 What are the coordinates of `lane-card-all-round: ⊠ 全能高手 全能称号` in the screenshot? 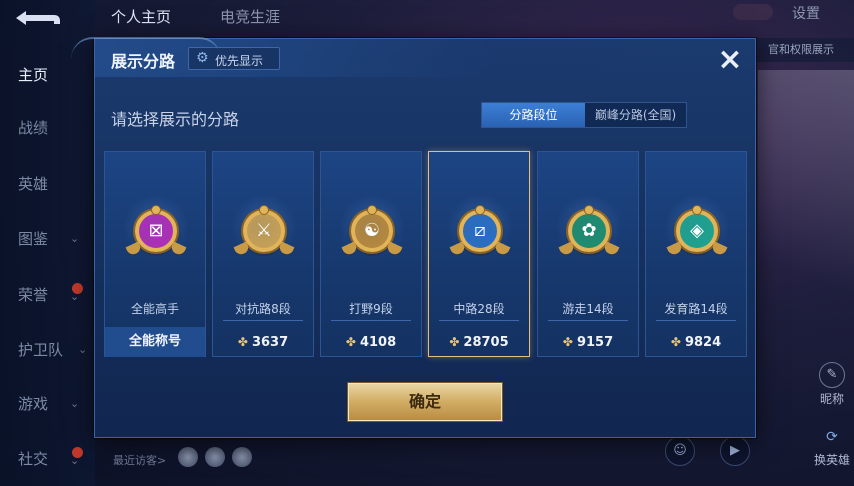 It's located at (155, 254).